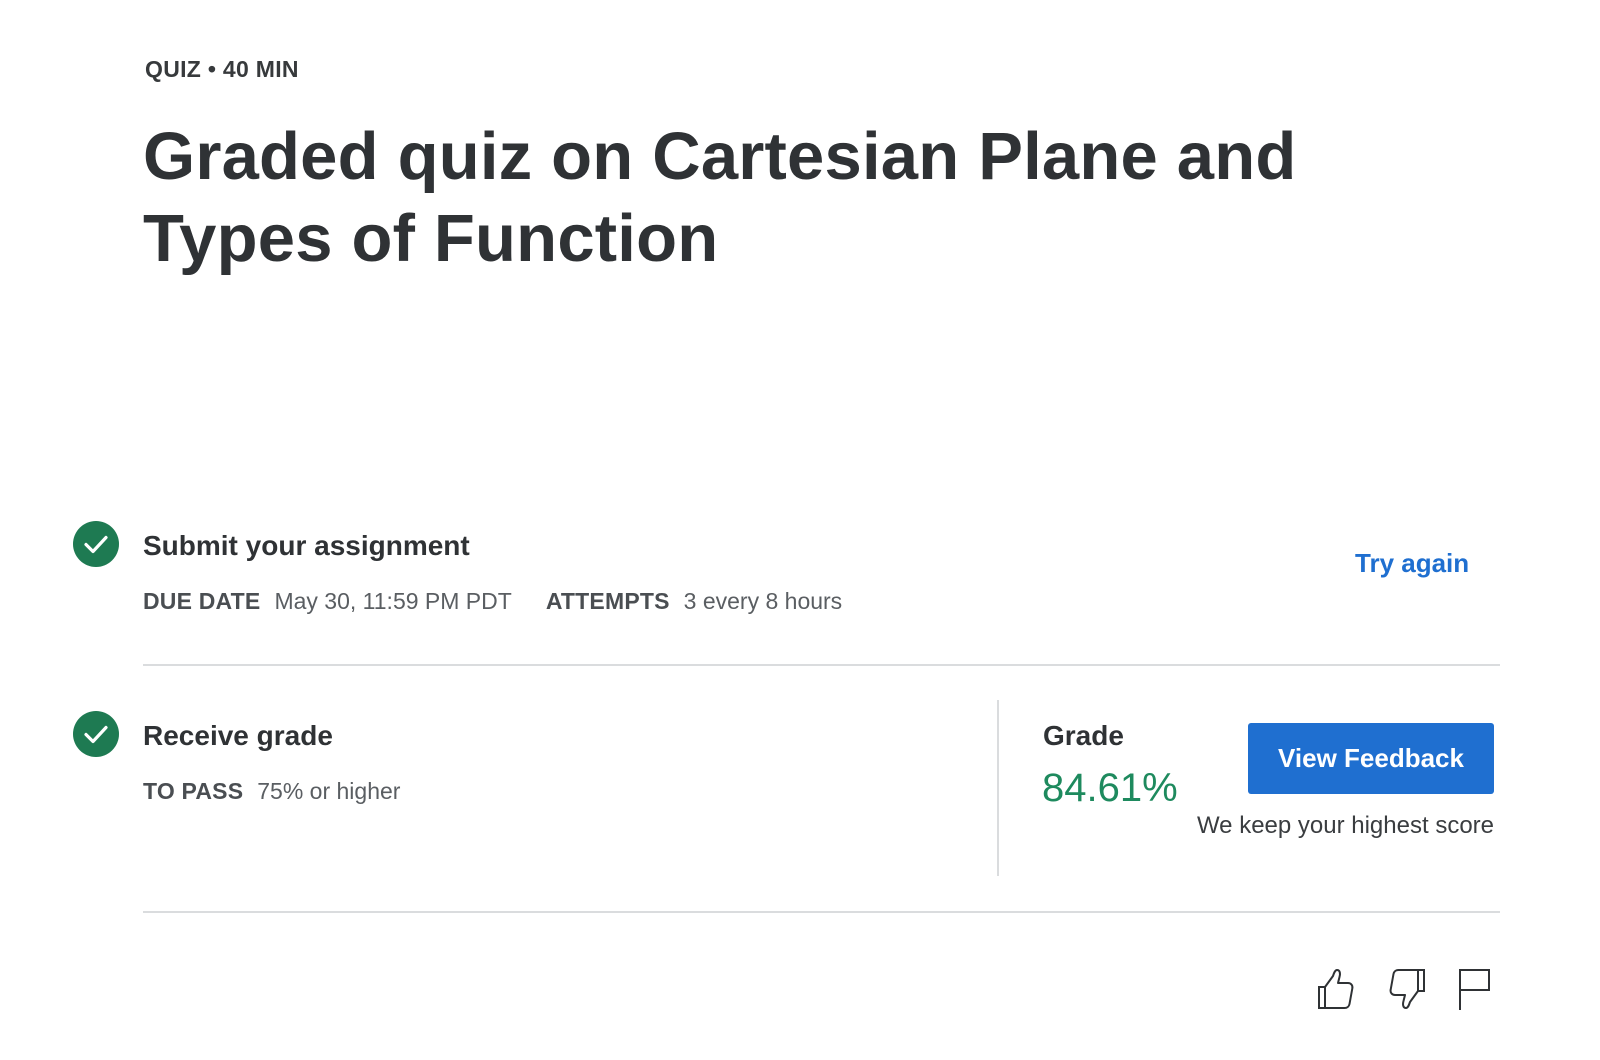 This screenshot has width=1600, height=1060. Describe the element at coordinates (306, 545) in the screenshot. I see `submit-step-title: Submit your assignment` at that location.